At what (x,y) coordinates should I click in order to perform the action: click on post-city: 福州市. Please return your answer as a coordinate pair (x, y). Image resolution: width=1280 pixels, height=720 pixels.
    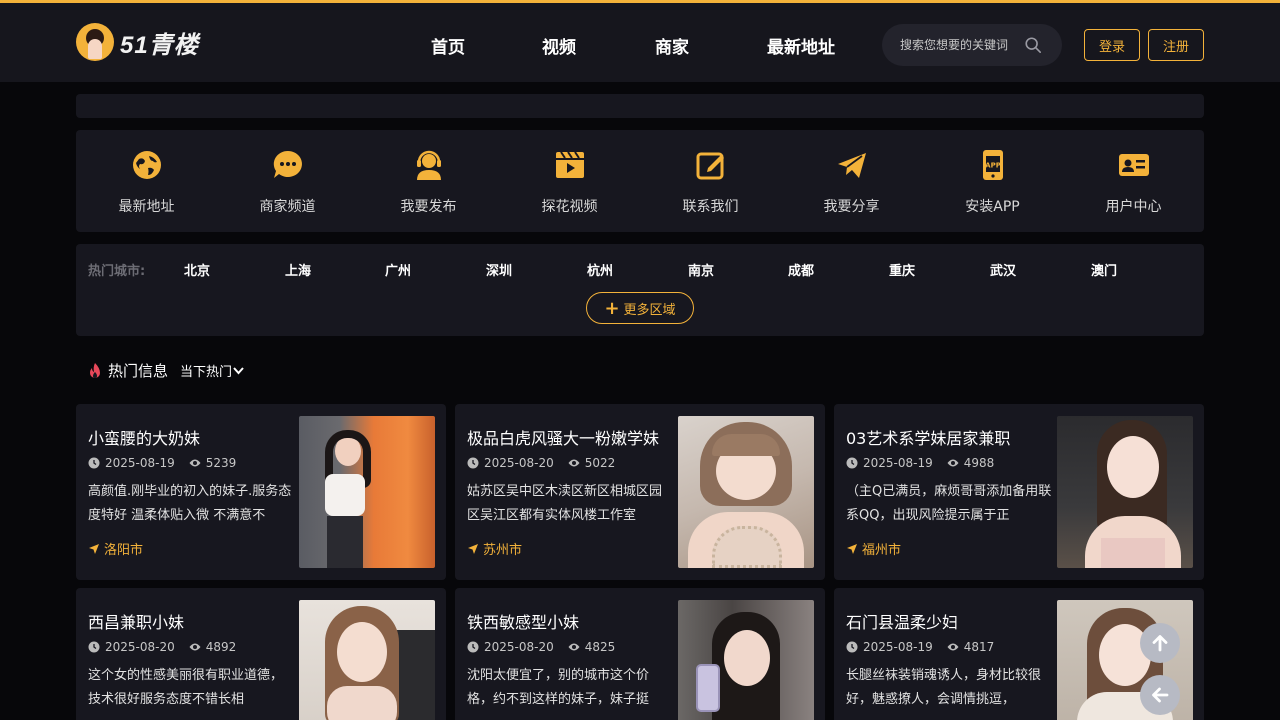
    Looking at the image, I should click on (882, 550).